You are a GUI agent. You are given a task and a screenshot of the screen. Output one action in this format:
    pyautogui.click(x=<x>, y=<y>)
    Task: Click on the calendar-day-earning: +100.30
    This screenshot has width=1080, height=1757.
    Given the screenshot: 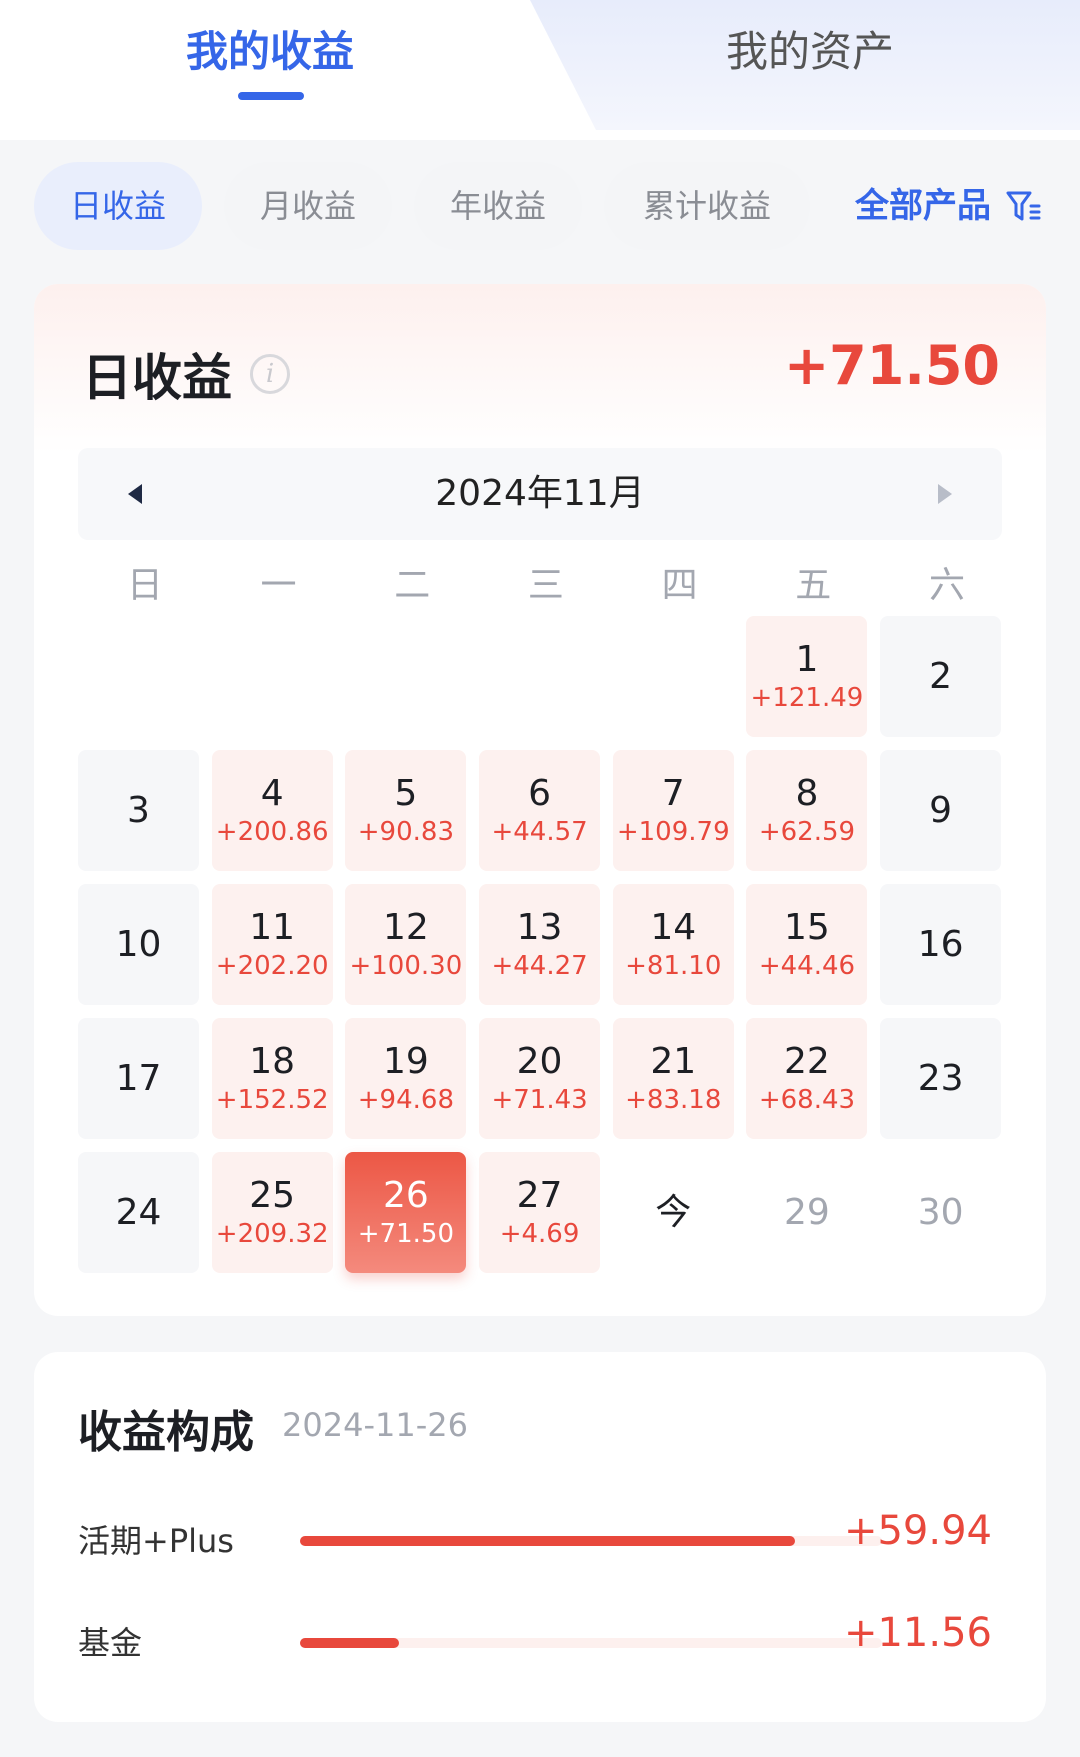 What is the action you would take?
    pyautogui.click(x=406, y=965)
    